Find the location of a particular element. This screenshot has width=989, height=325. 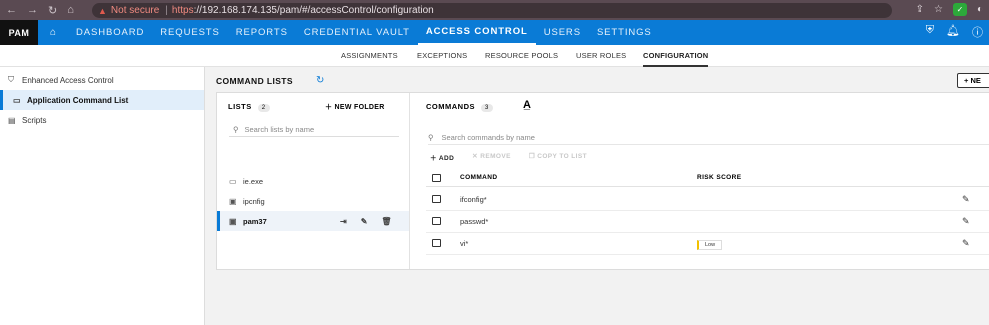

nav-dashboard: DASHBOARD is located at coordinates (110, 32).